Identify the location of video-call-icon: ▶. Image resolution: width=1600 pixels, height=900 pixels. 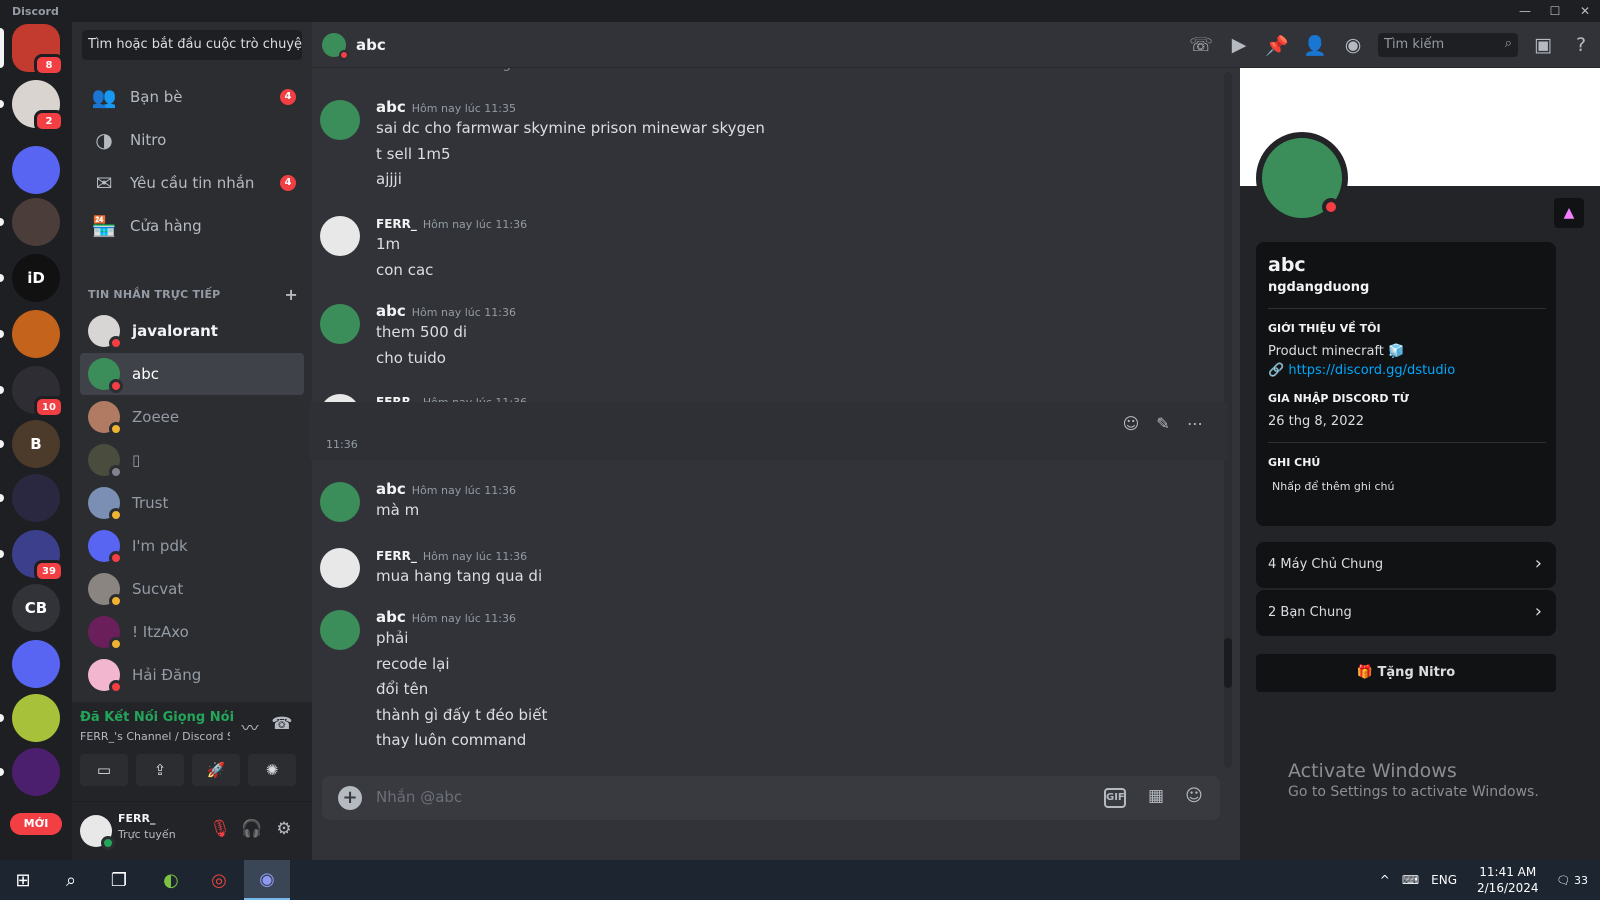
(1239, 45).